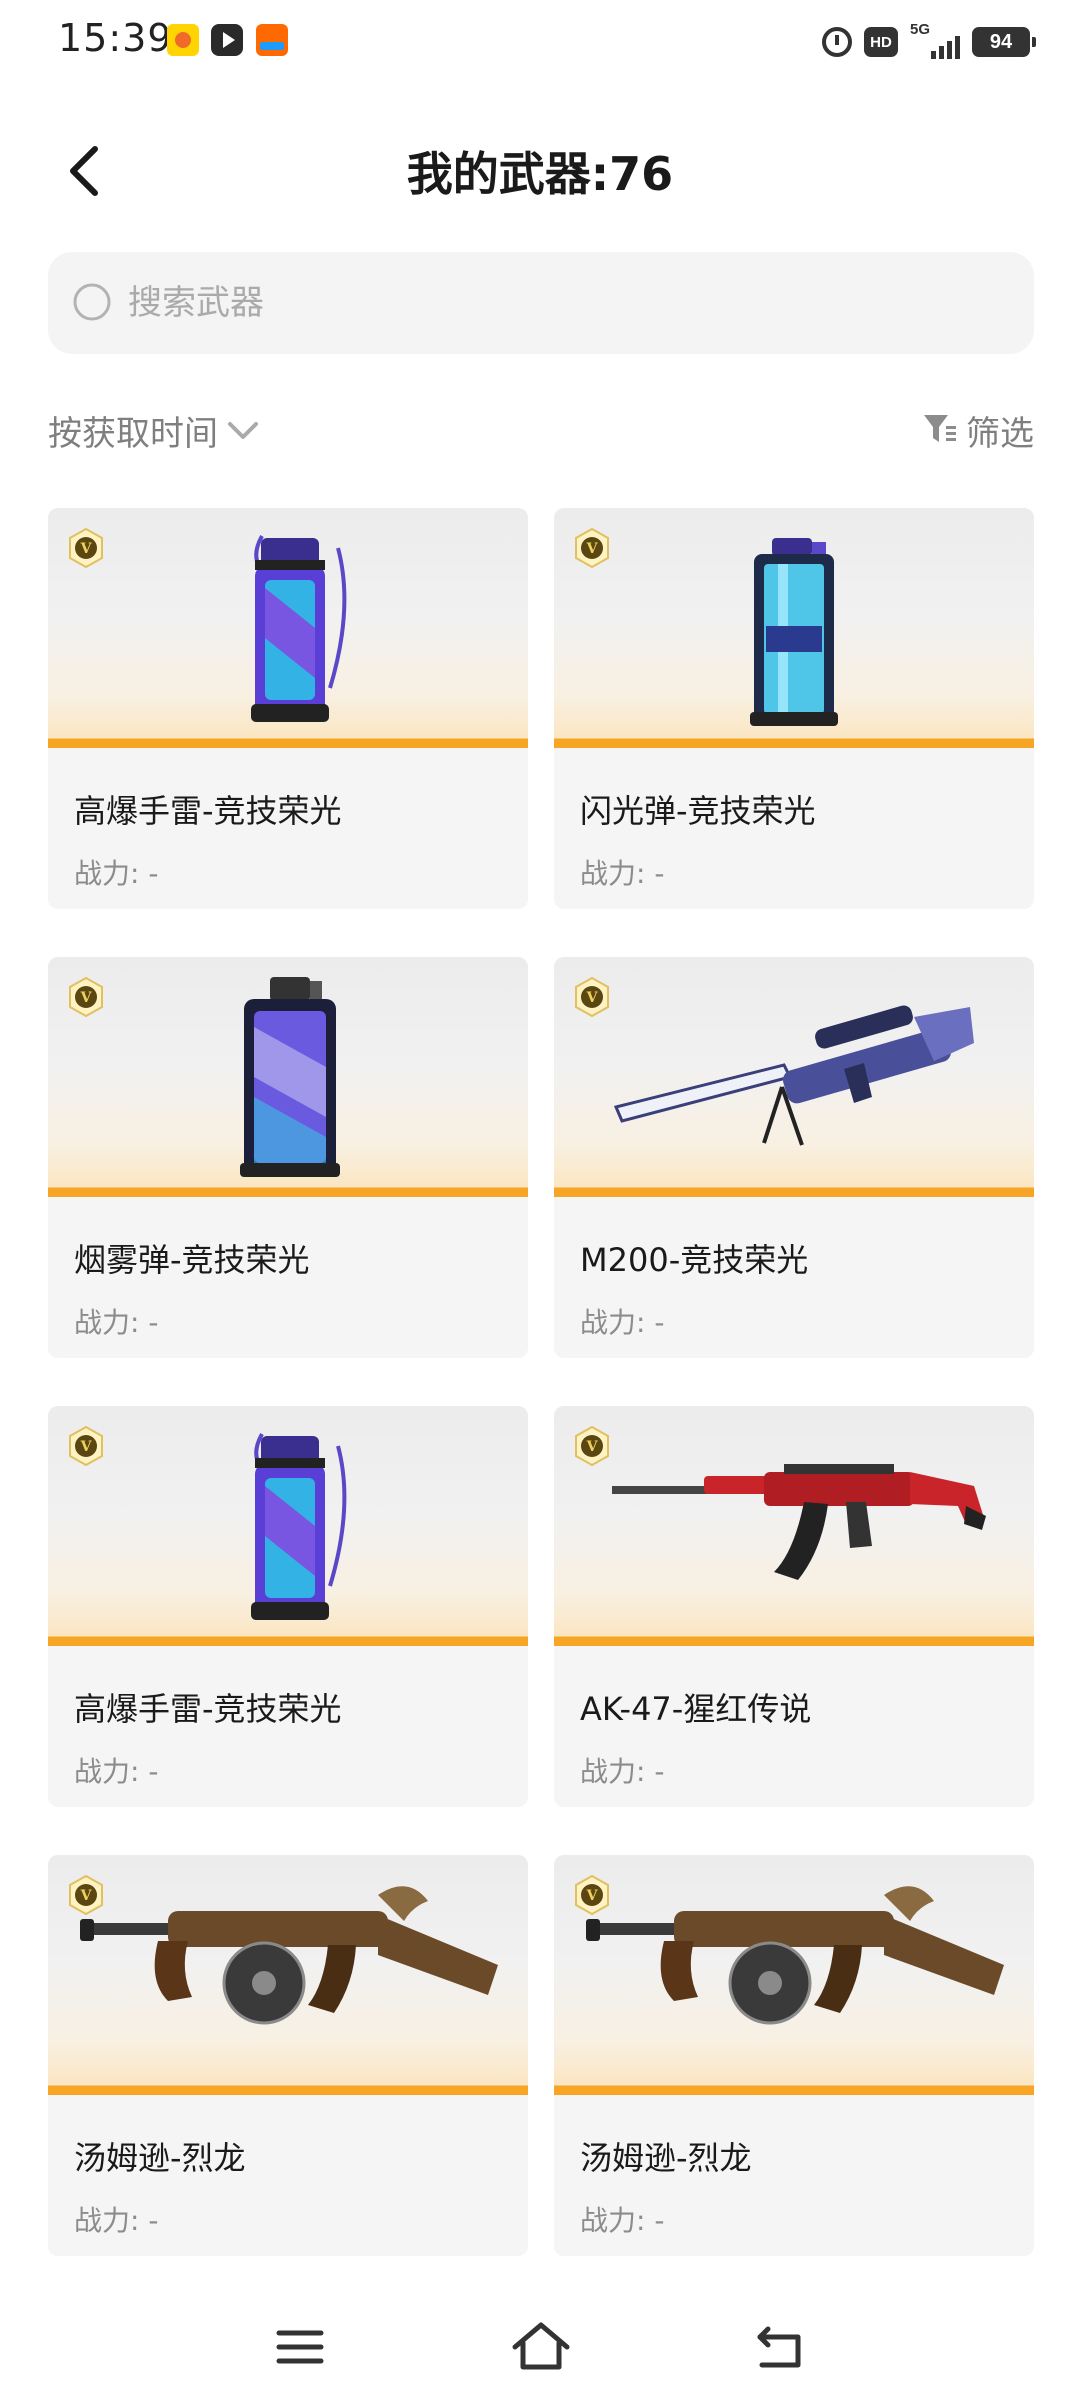 The height and width of the screenshot is (2400, 1080). What do you see at coordinates (183, 40) in the screenshot?
I see `notification-app-icon` at bounding box center [183, 40].